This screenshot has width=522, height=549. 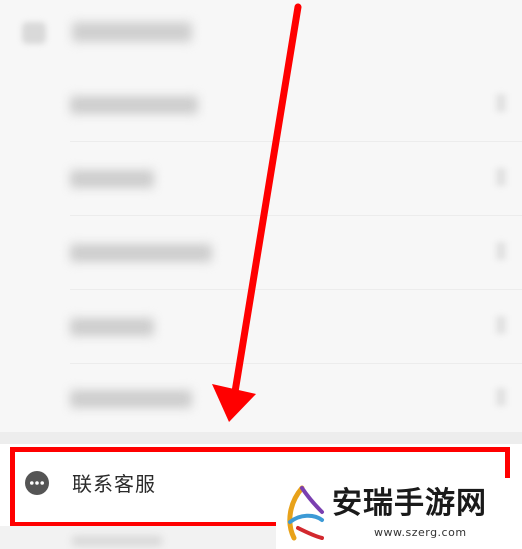 I want to click on watermark-name: 安瑞手游网, so click(x=409, y=503).